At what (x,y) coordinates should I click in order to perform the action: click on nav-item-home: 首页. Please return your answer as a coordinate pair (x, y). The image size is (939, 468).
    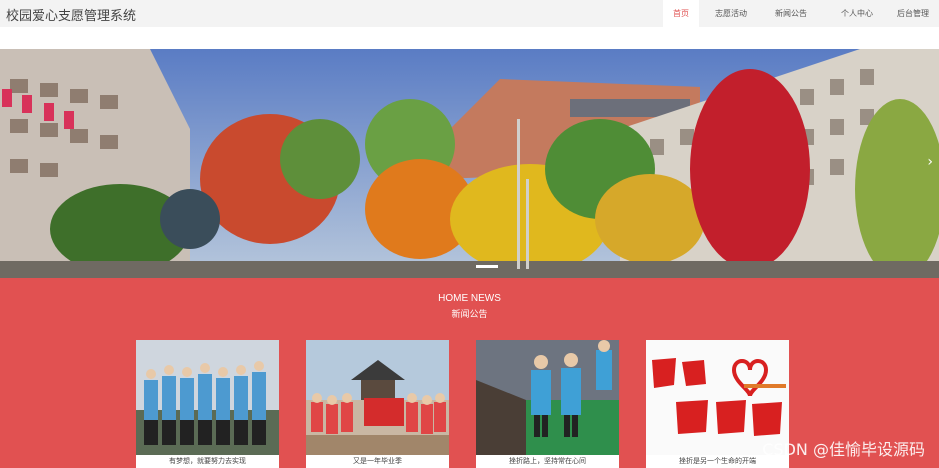
    Looking at the image, I should click on (681, 13).